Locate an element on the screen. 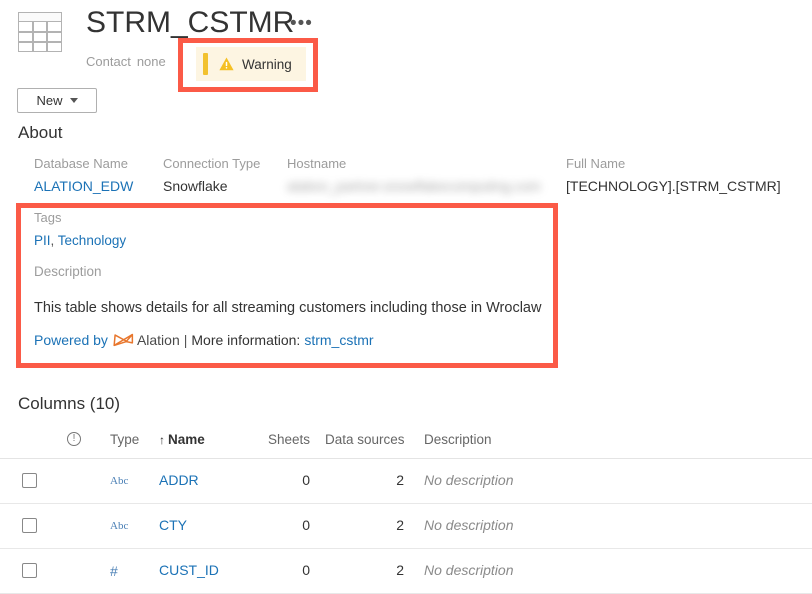 The height and width of the screenshot is (594, 812). table-grid-icon is located at coordinates (40, 32).